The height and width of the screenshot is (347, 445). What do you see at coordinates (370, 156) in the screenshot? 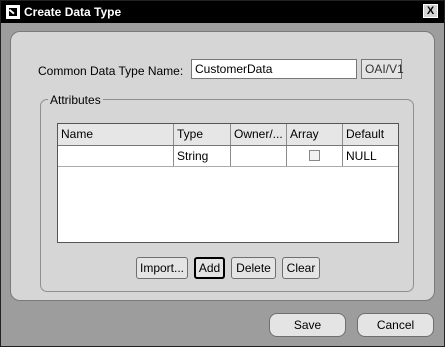
I see `cell-default: NULL` at bounding box center [370, 156].